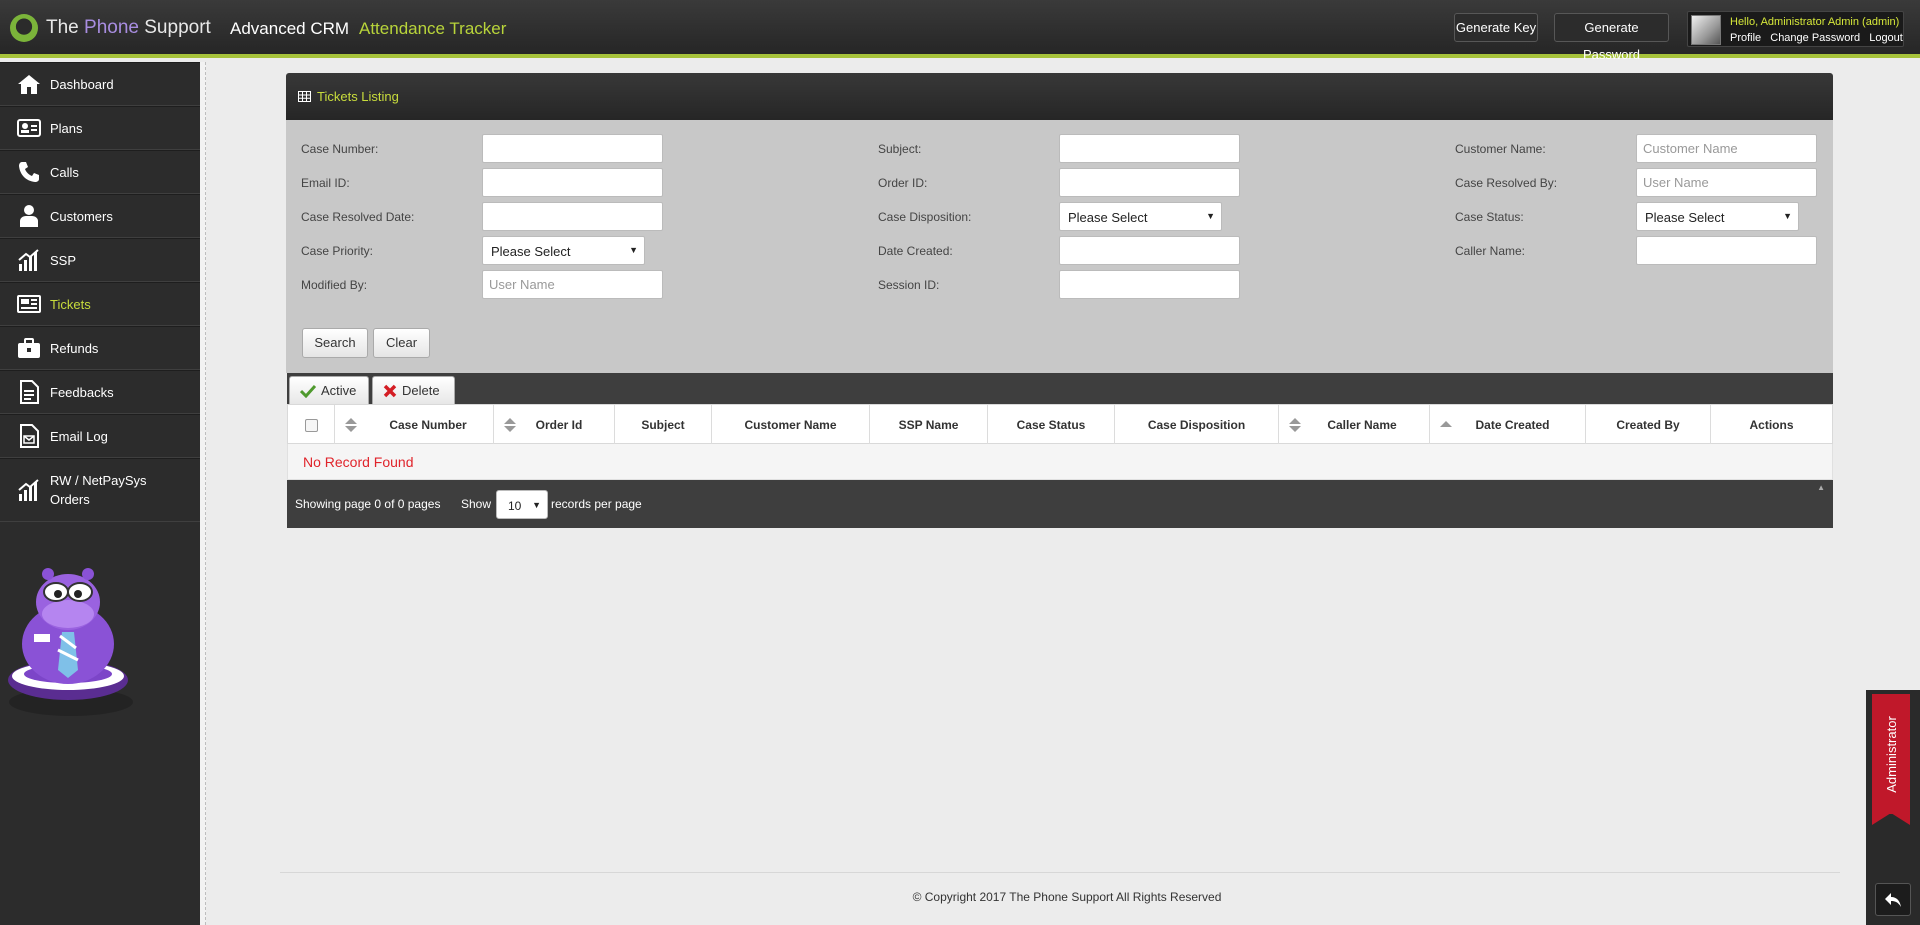 The image size is (1920, 925). What do you see at coordinates (596, 504) in the screenshot?
I see `records-per-page-label: records per page` at bounding box center [596, 504].